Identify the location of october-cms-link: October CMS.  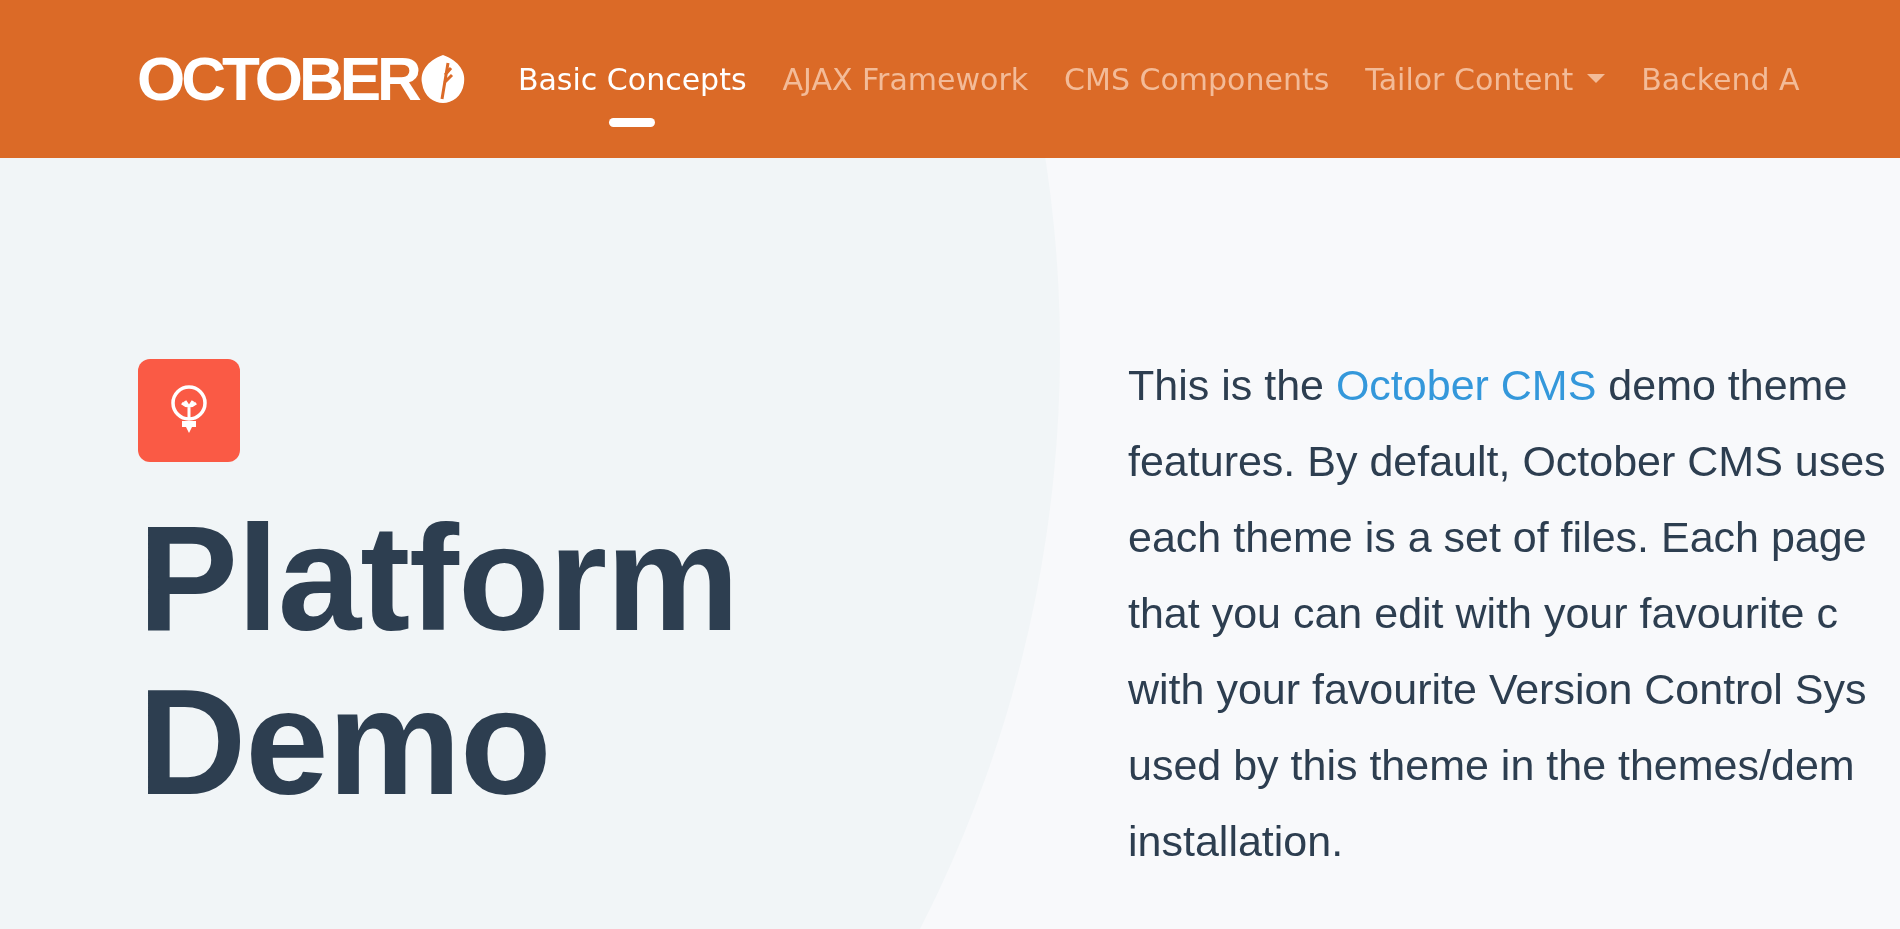
(1466, 385).